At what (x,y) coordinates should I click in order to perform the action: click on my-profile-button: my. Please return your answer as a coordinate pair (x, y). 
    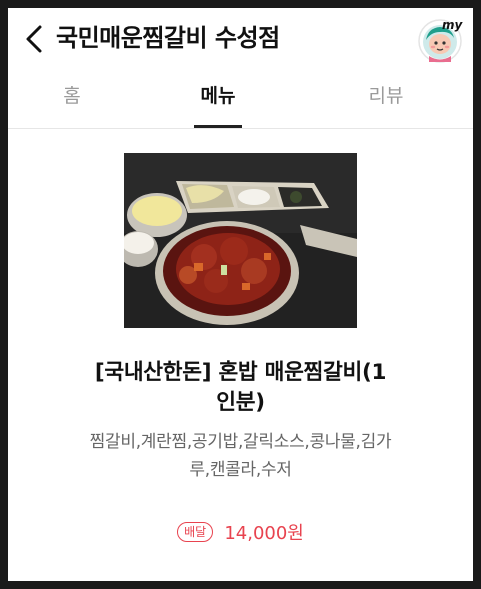
    Looking at the image, I should click on (440, 40).